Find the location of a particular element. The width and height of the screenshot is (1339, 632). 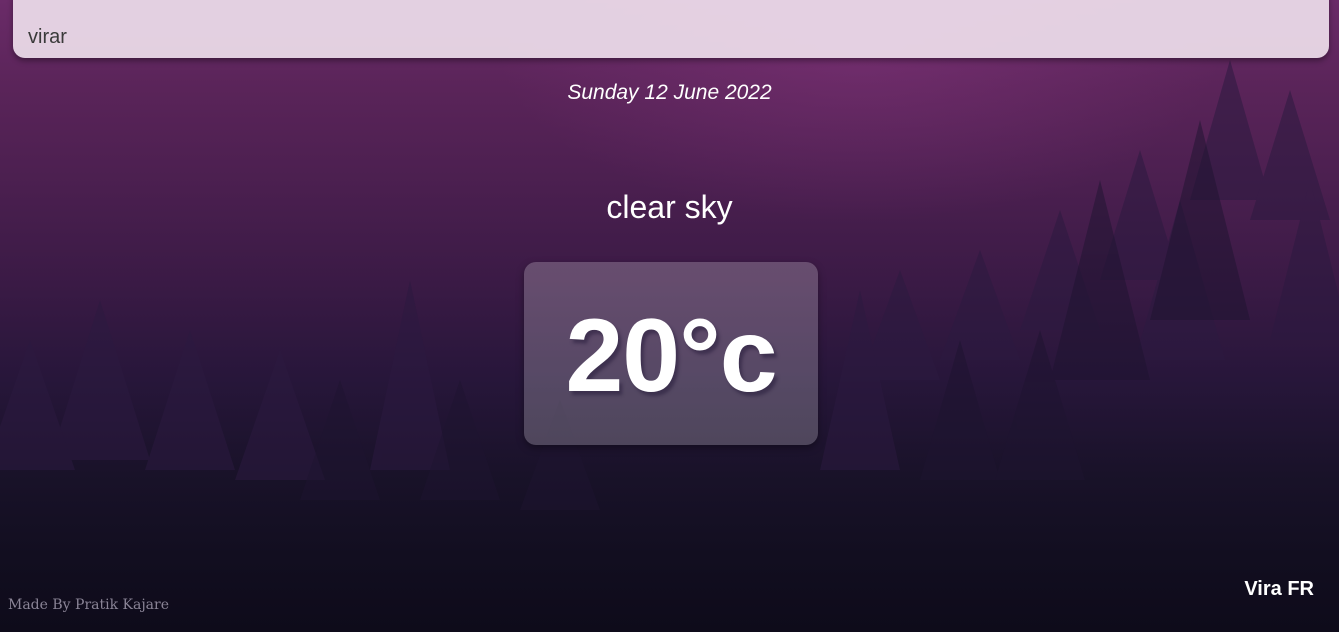

temperature-value: 20°c is located at coordinates (671, 356).